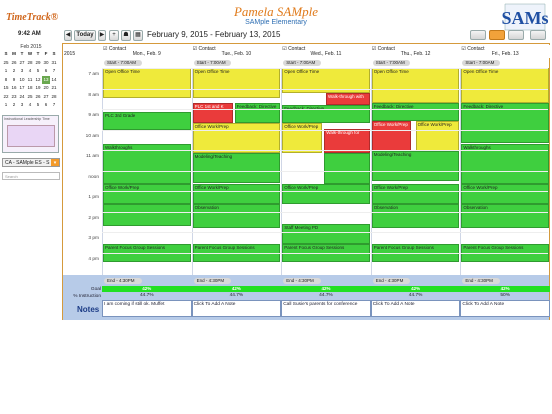  I want to click on calendar-event: PLC 1st and K, so click(212, 113).